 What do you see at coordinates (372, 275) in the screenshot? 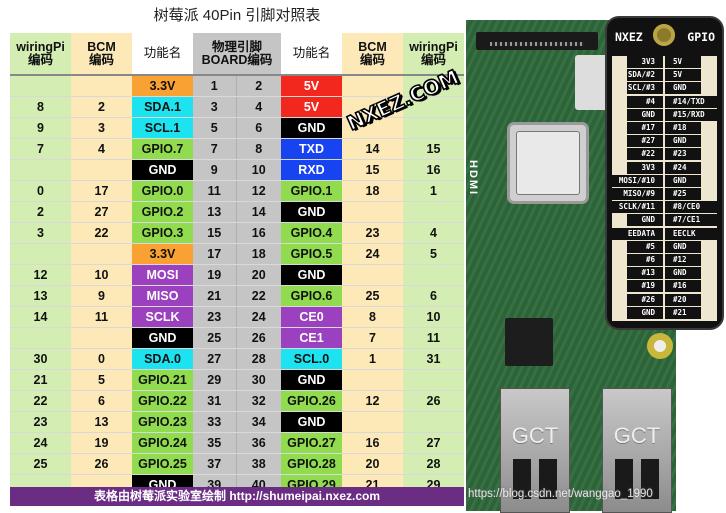
I see `bcm-right-cell` at bounding box center [372, 275].